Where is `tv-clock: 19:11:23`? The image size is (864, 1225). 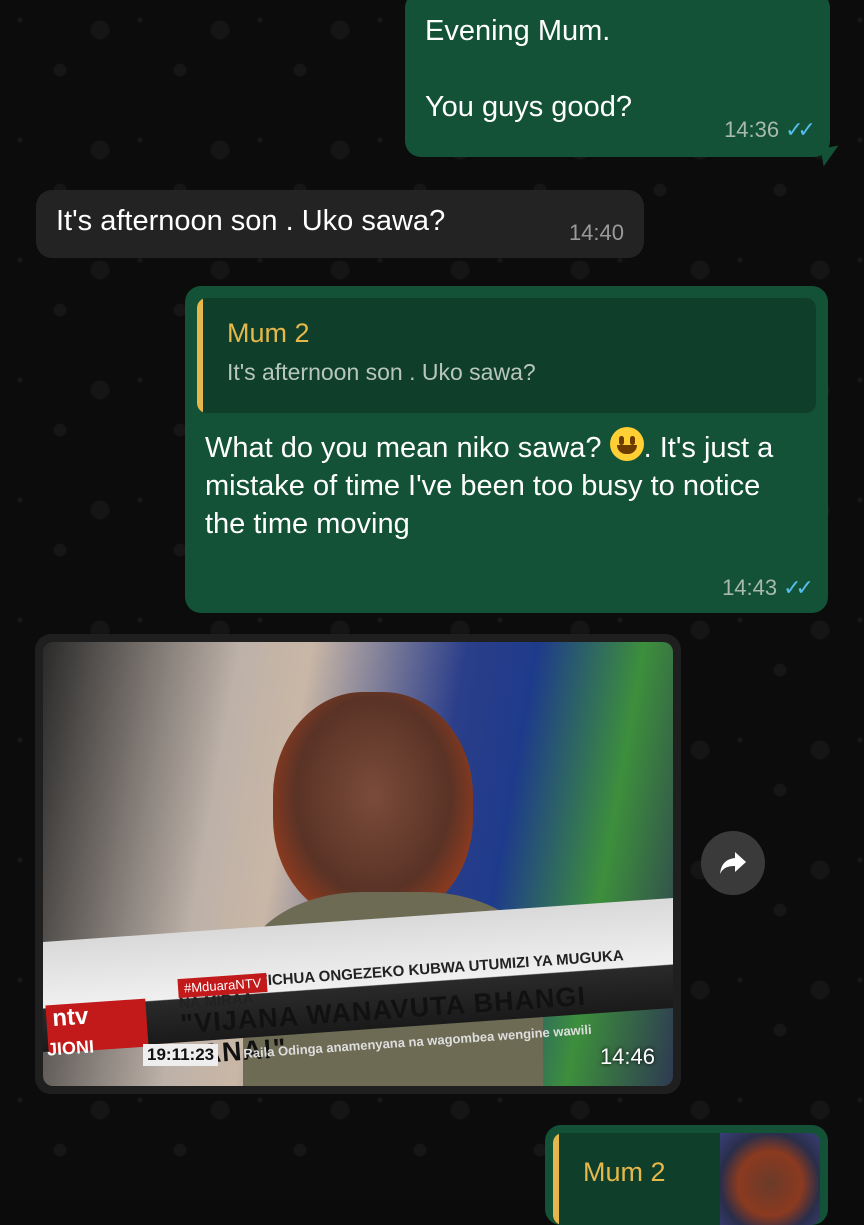 tv-clock: 19:11:23 is located at coordinates (181, 1055).